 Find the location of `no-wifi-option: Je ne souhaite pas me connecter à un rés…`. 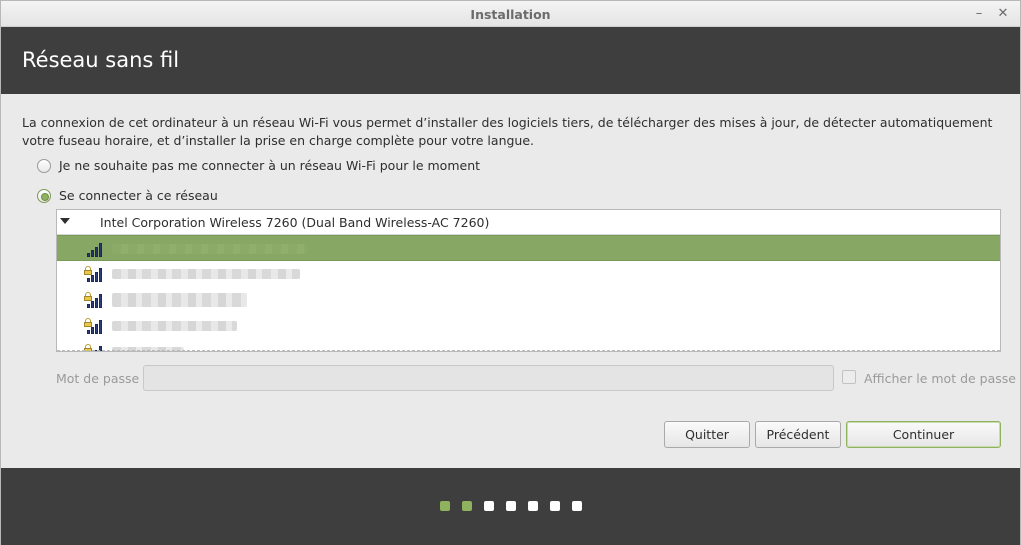

no-wifi-option: Je ne souhaite pas me connecter à un rés… is located at coordinates (258, 165).